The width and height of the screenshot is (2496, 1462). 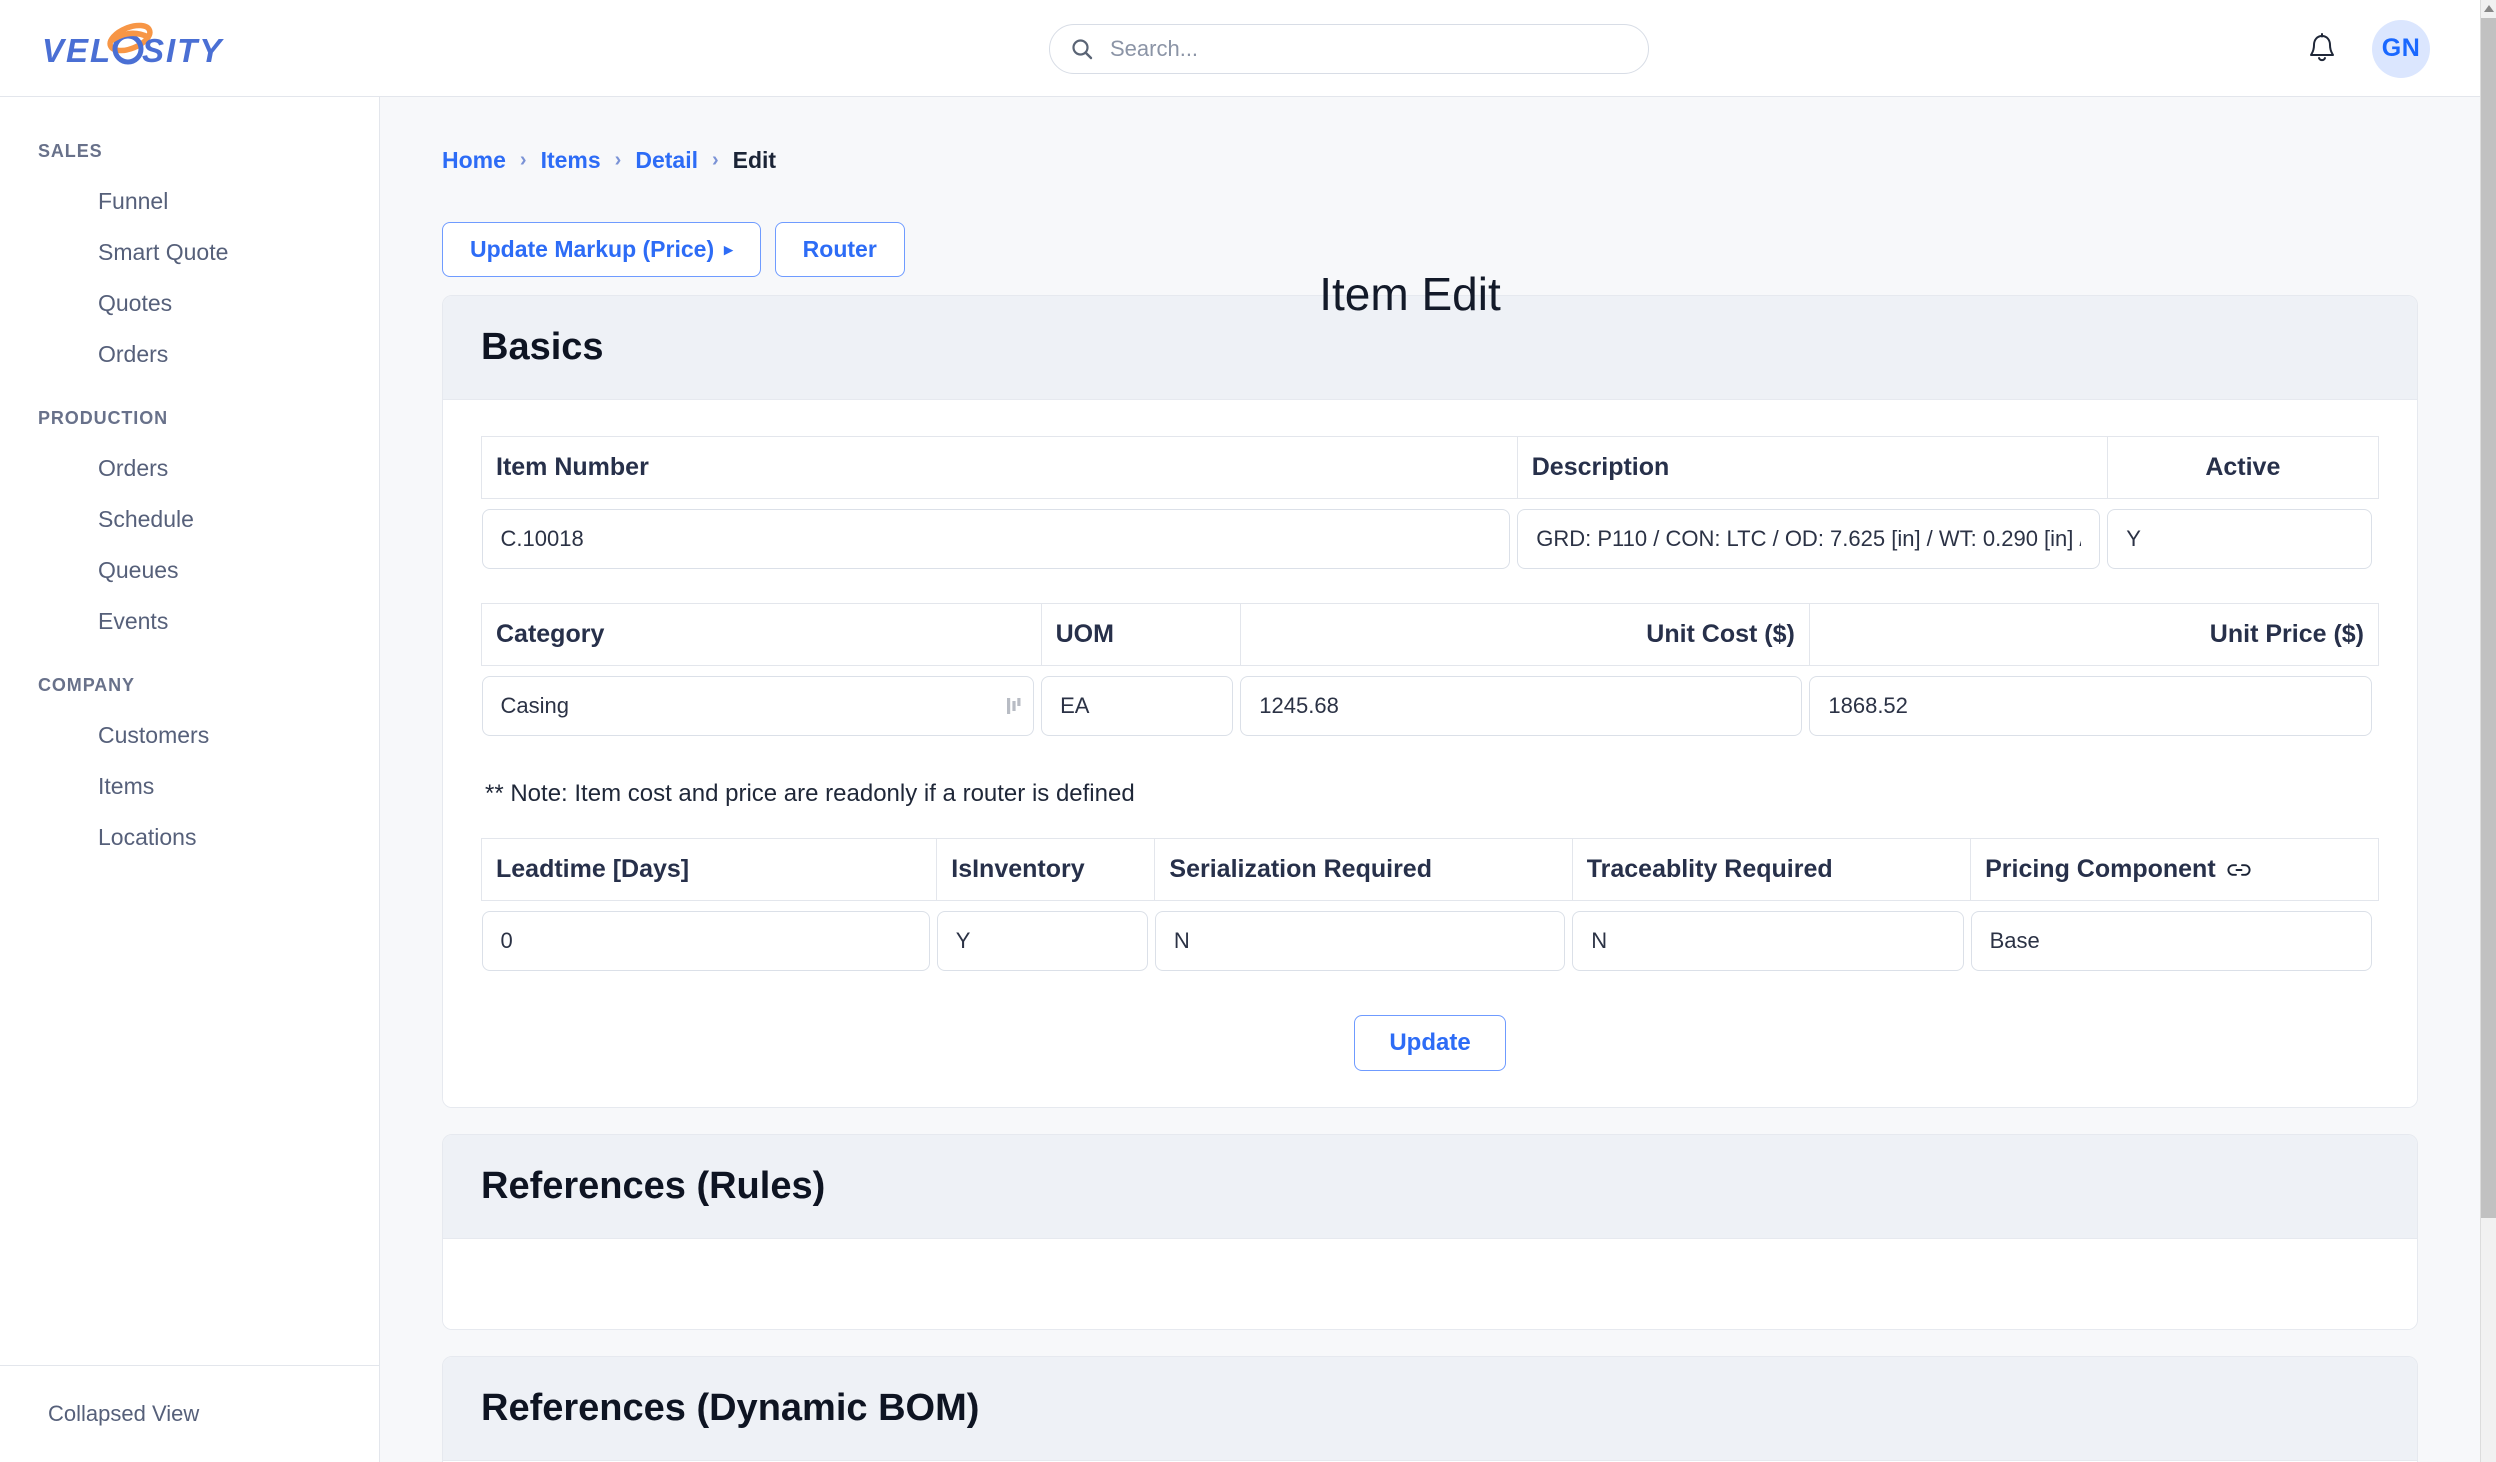 I want to click on cell-active, so click(x=2242, y=539).